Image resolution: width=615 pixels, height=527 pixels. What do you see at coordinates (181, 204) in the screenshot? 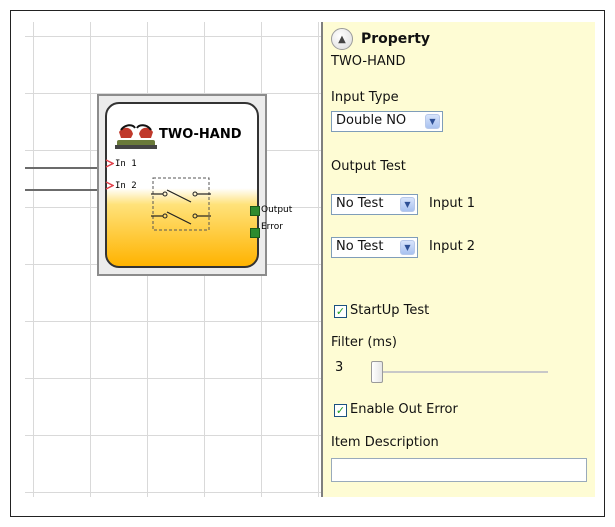
I see `two-hand-switch-symbol` at bounding box center [181, 204].